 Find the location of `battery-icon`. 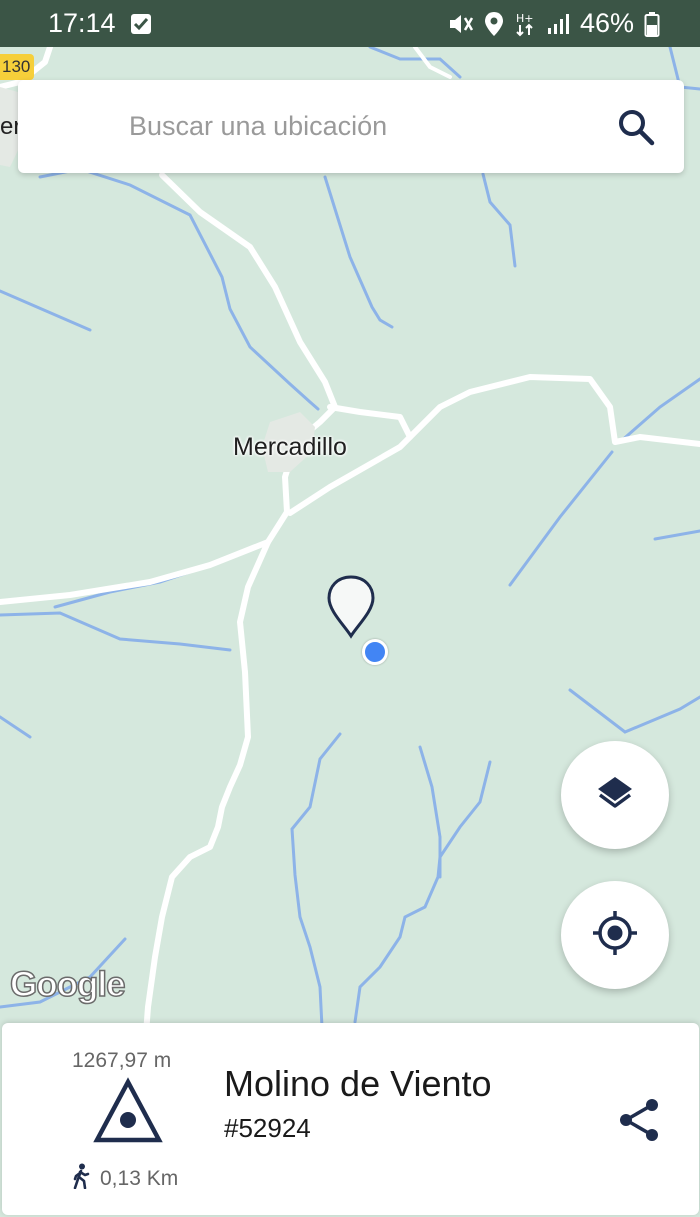

battery-icon is located at coordinates (652, 24).